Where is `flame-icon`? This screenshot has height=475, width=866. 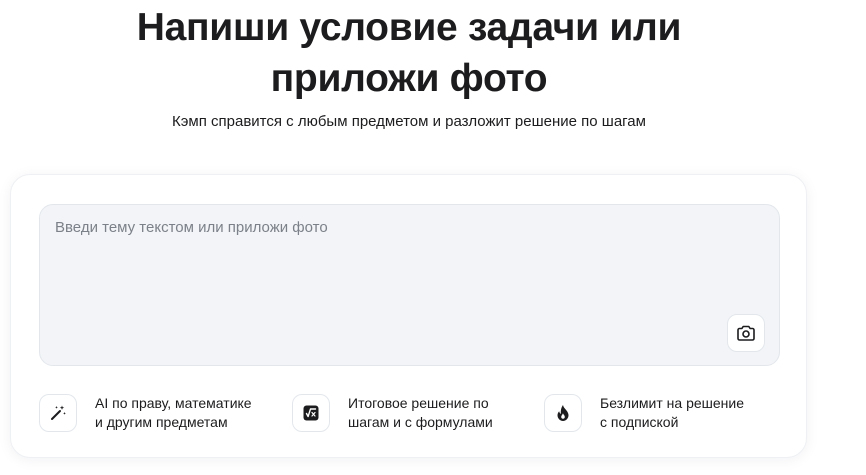
flame-icon is located at coordinates (563, 413).